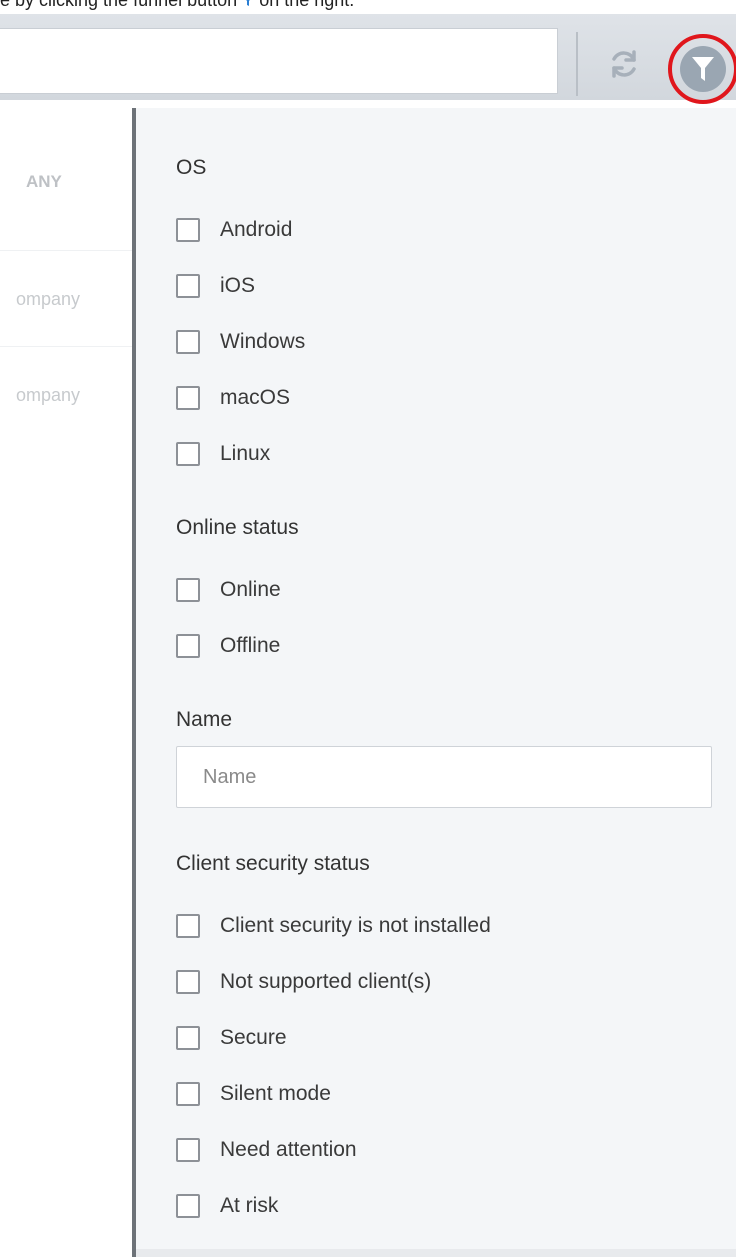 The height and width of the screenshot is (1257, 736). Describe the element at coordinates (245, 453) in the screenshot. I see `checkbox-label: Linux` at that location.